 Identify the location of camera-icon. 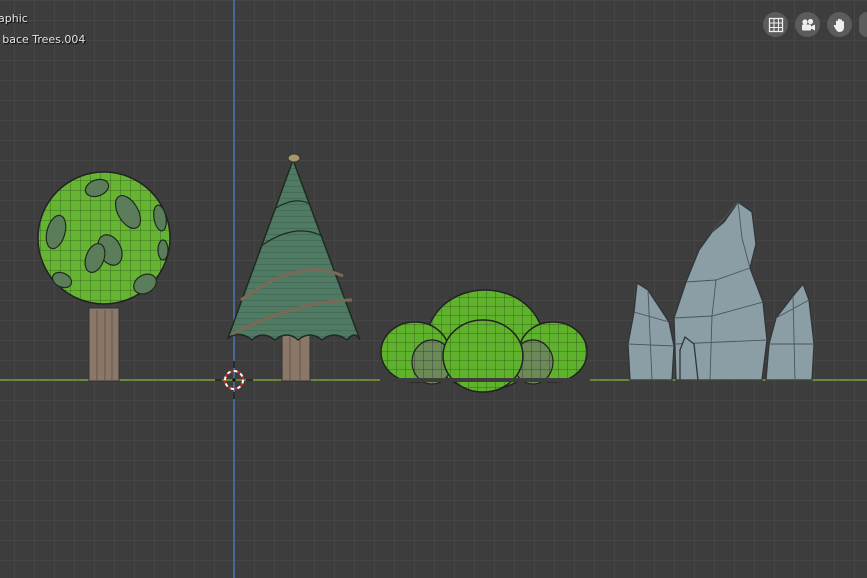
(808, 24).